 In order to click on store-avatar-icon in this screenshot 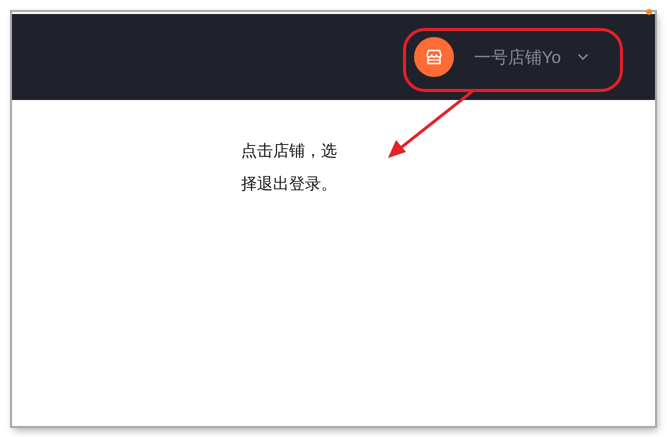, I will do `click(434, 57)`.